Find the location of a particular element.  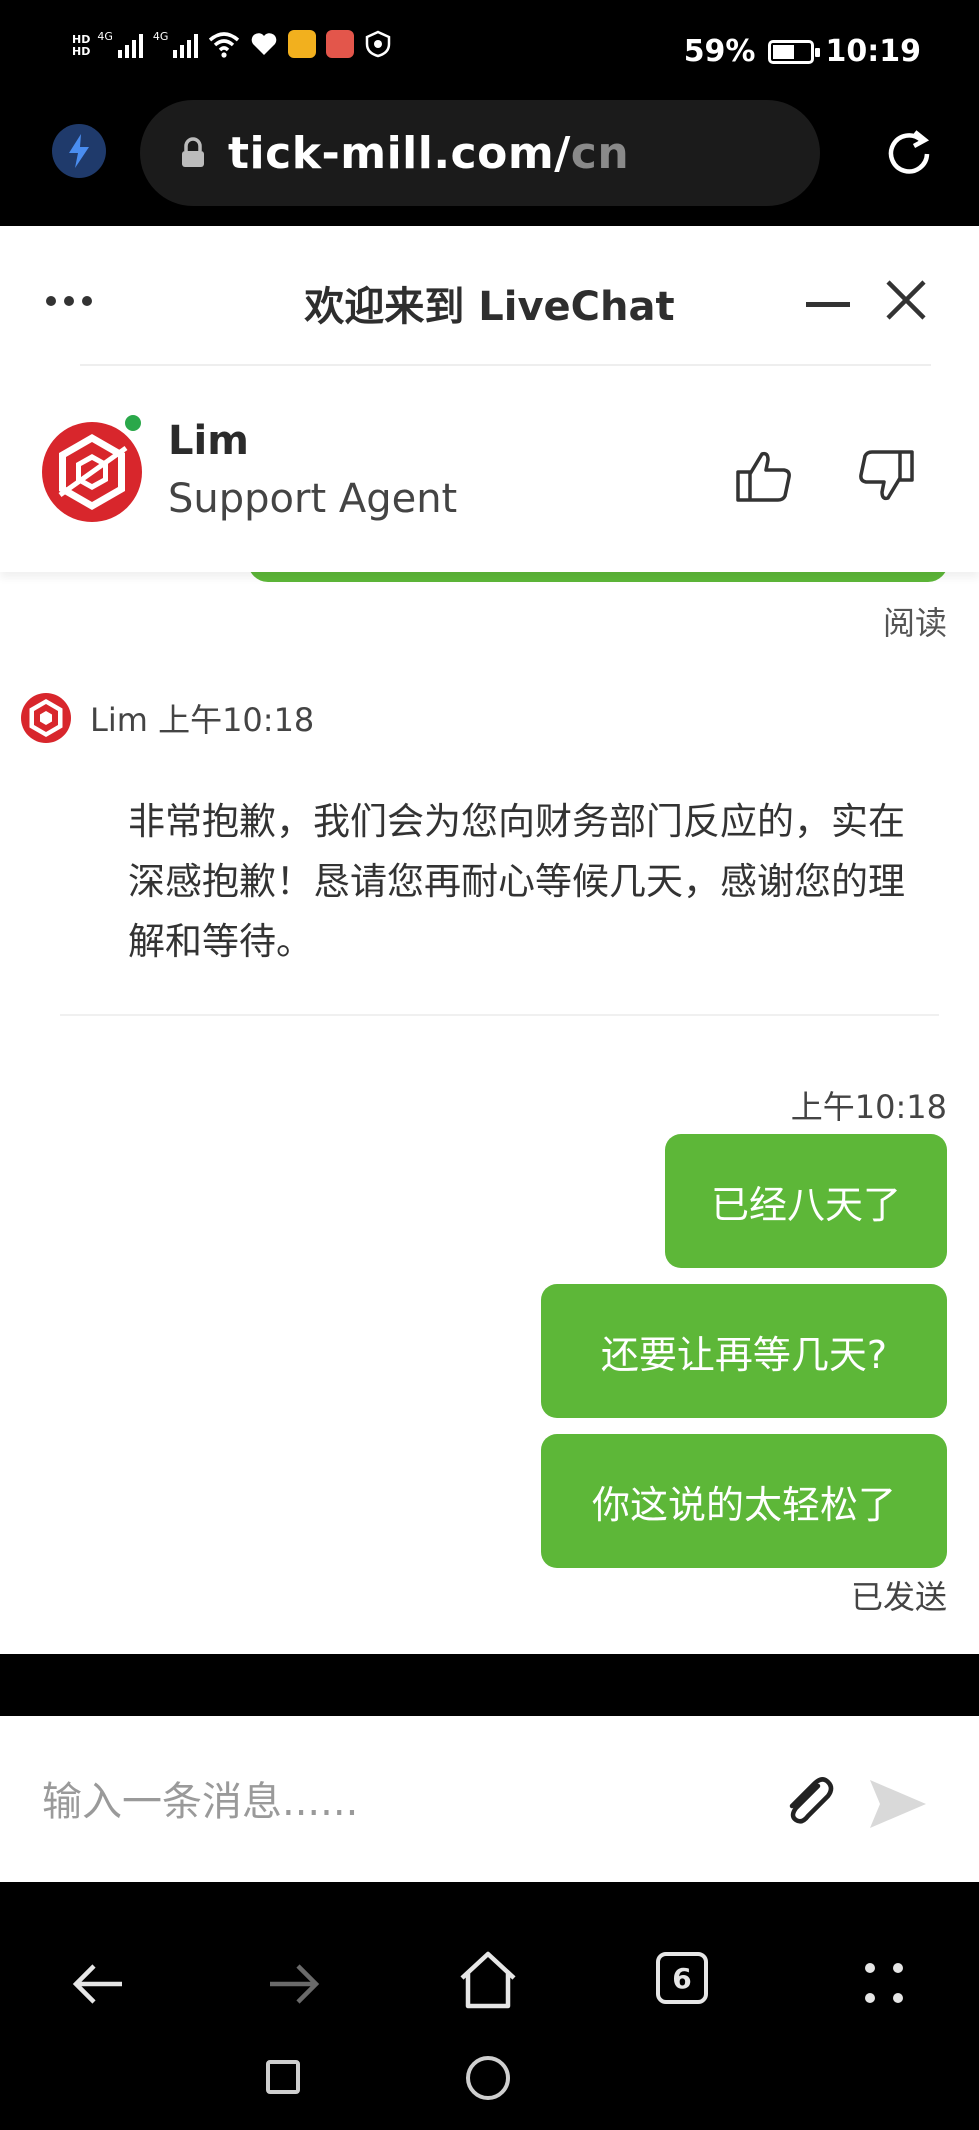

lock-icon is located at coordinates (193, 152).